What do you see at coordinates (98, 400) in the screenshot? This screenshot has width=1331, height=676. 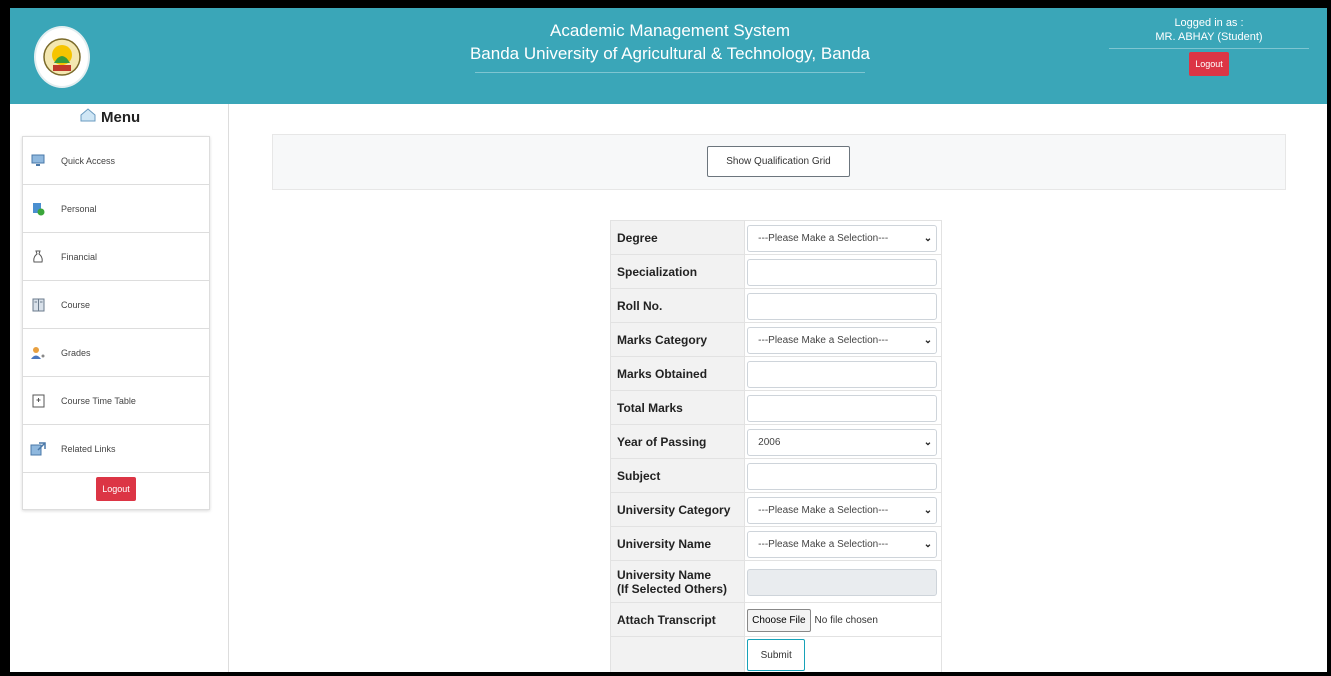 I see `sidebar-item-label: Course Time Table` at bounding box center [98, 400].